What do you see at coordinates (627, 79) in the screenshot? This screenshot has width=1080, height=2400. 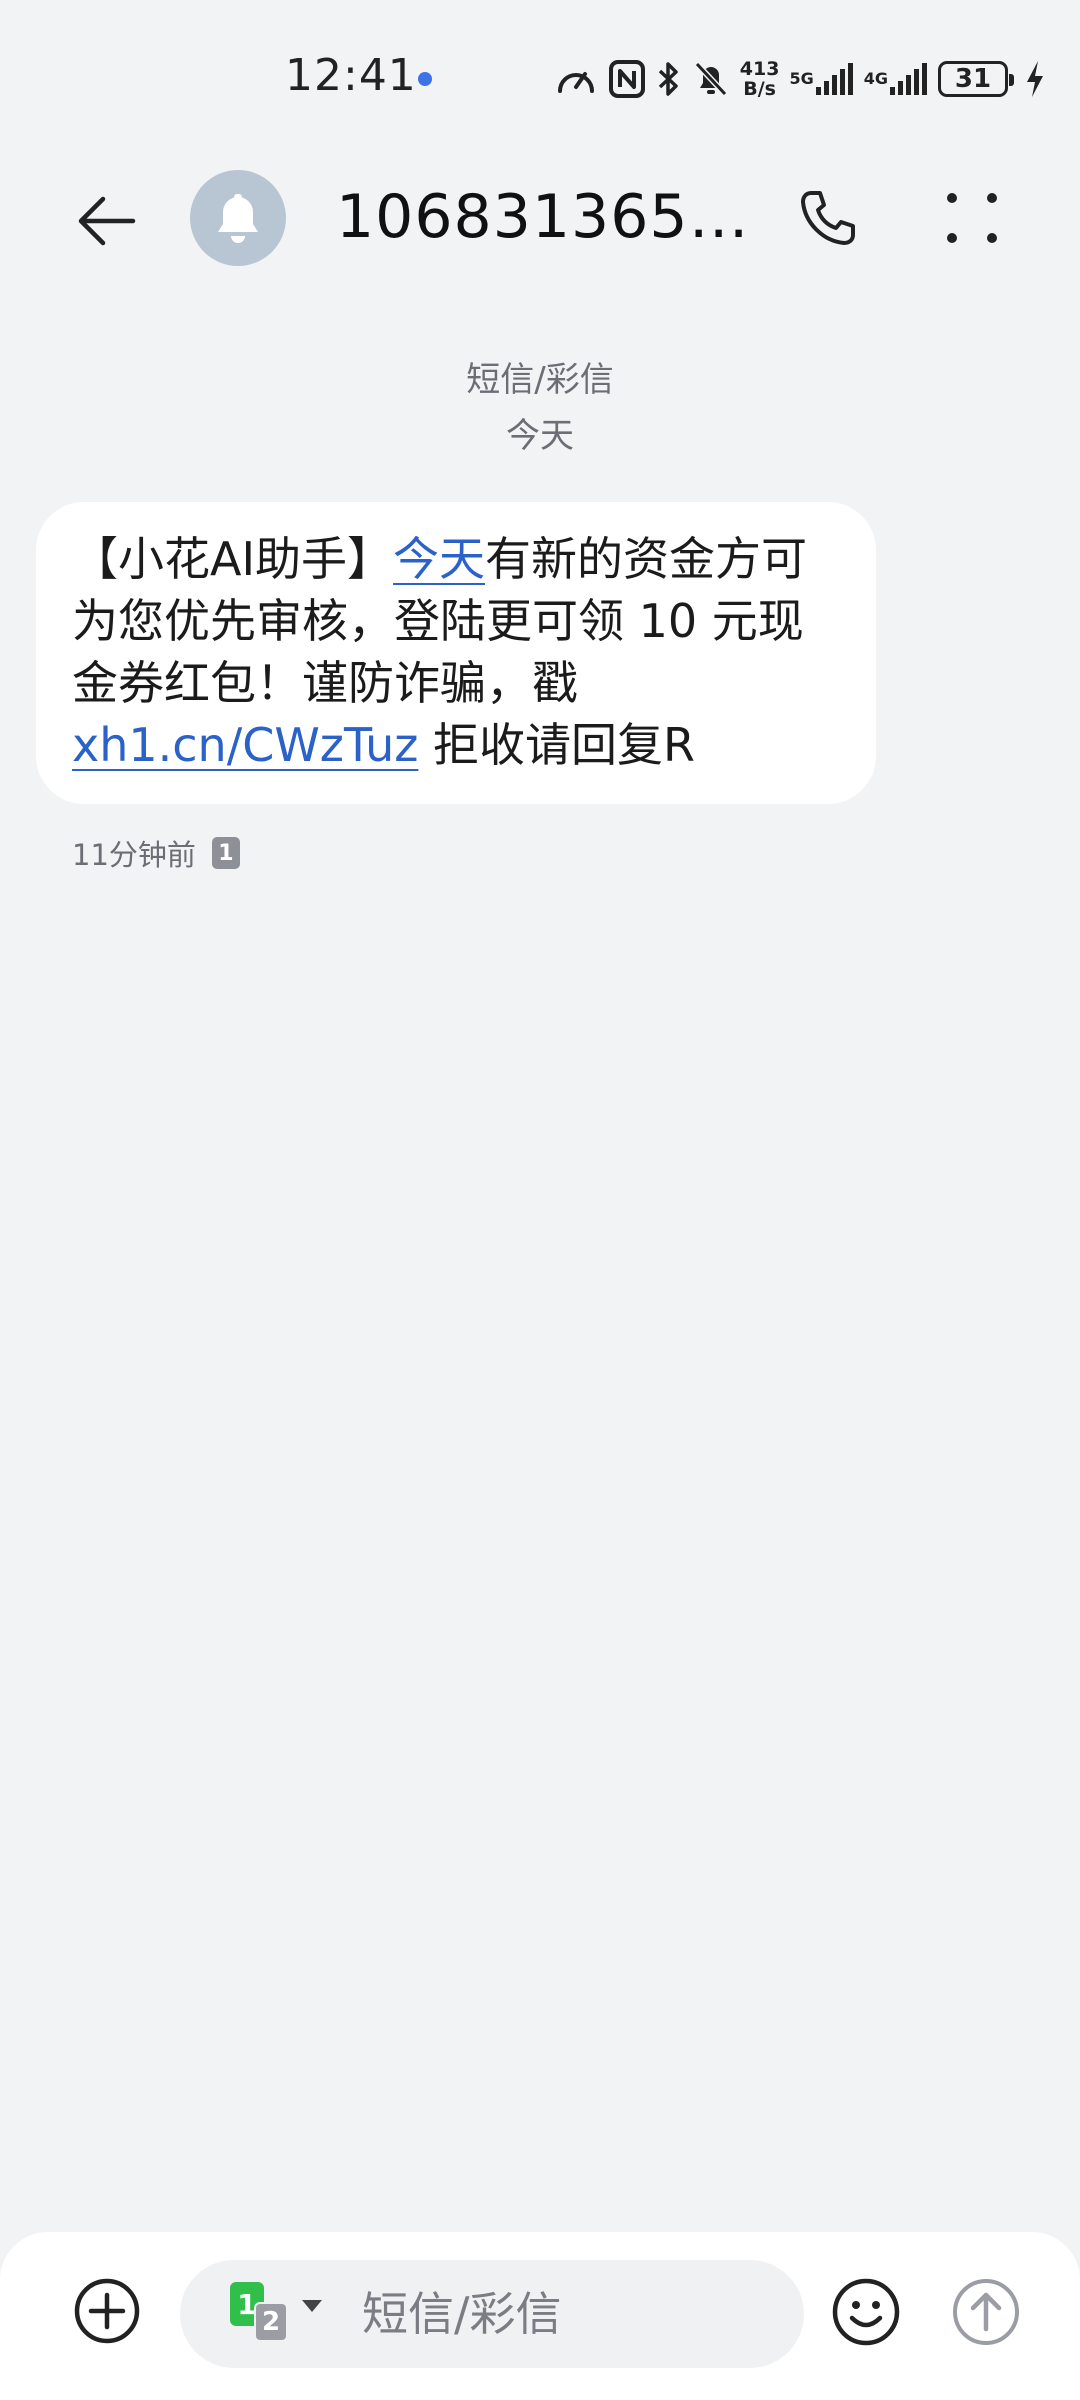 I see `nfc-icon` at bounding box center [627, 79].